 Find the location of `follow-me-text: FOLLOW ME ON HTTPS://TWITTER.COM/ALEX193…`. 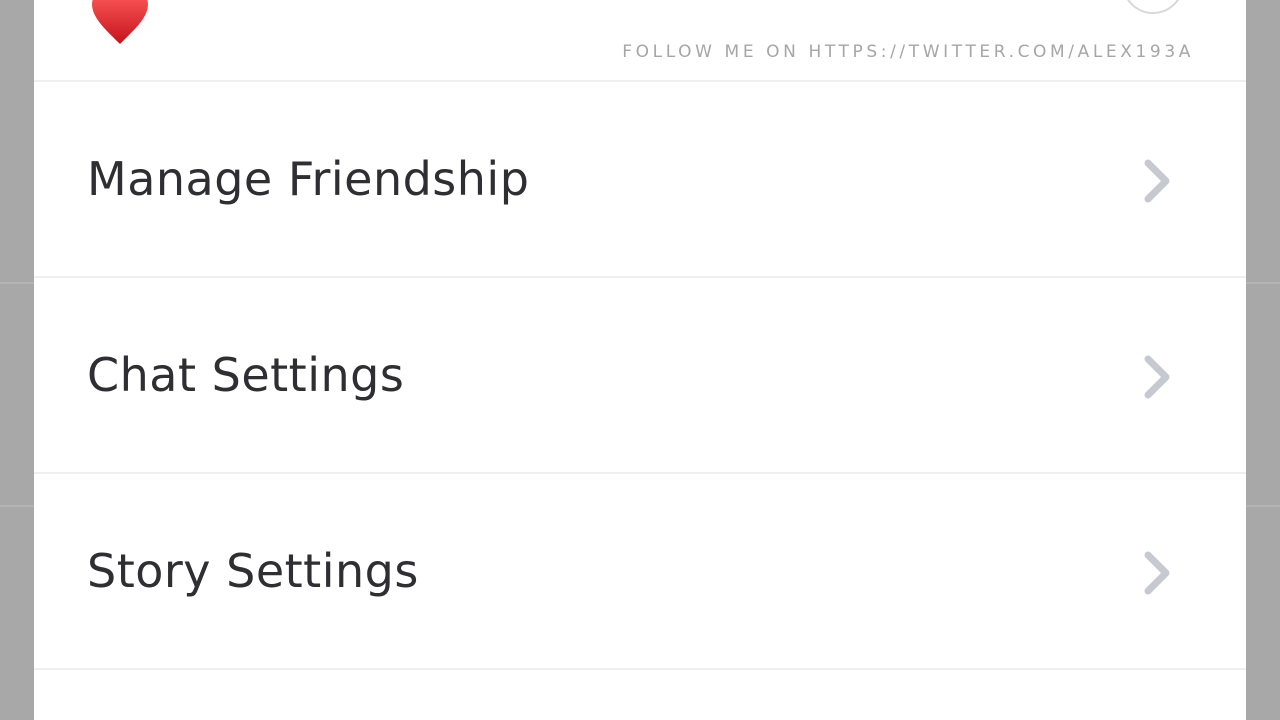

follow-me-text: FOLLOW ME ON HTTPS://TWITTER.COM/ALEX193… is located at coordinates (908, 52).